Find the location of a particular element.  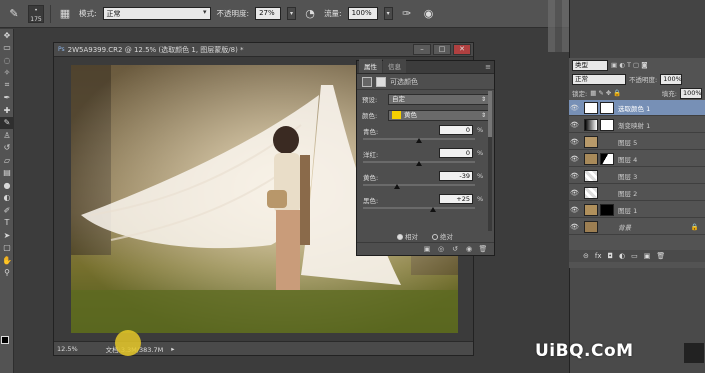

layer-row: 👁 背景 🔒 is located at coordinates (637, 227).